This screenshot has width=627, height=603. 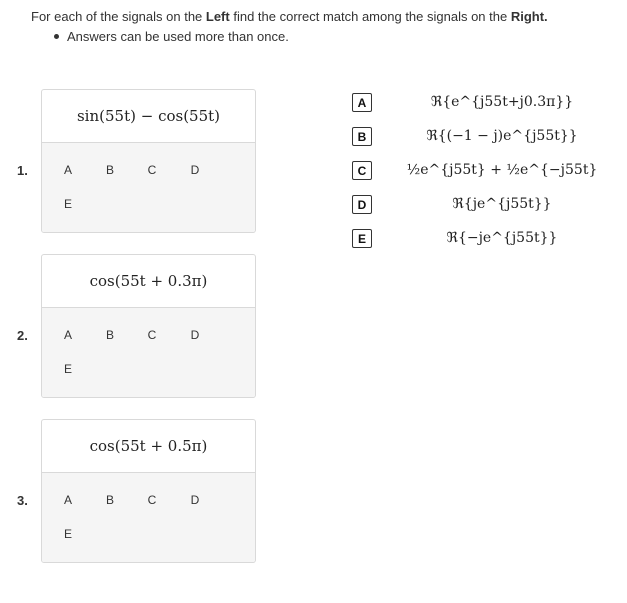 I want to click on question-card: cos(55t + 0.3π) A B C D E, so click(x=148, y=326).